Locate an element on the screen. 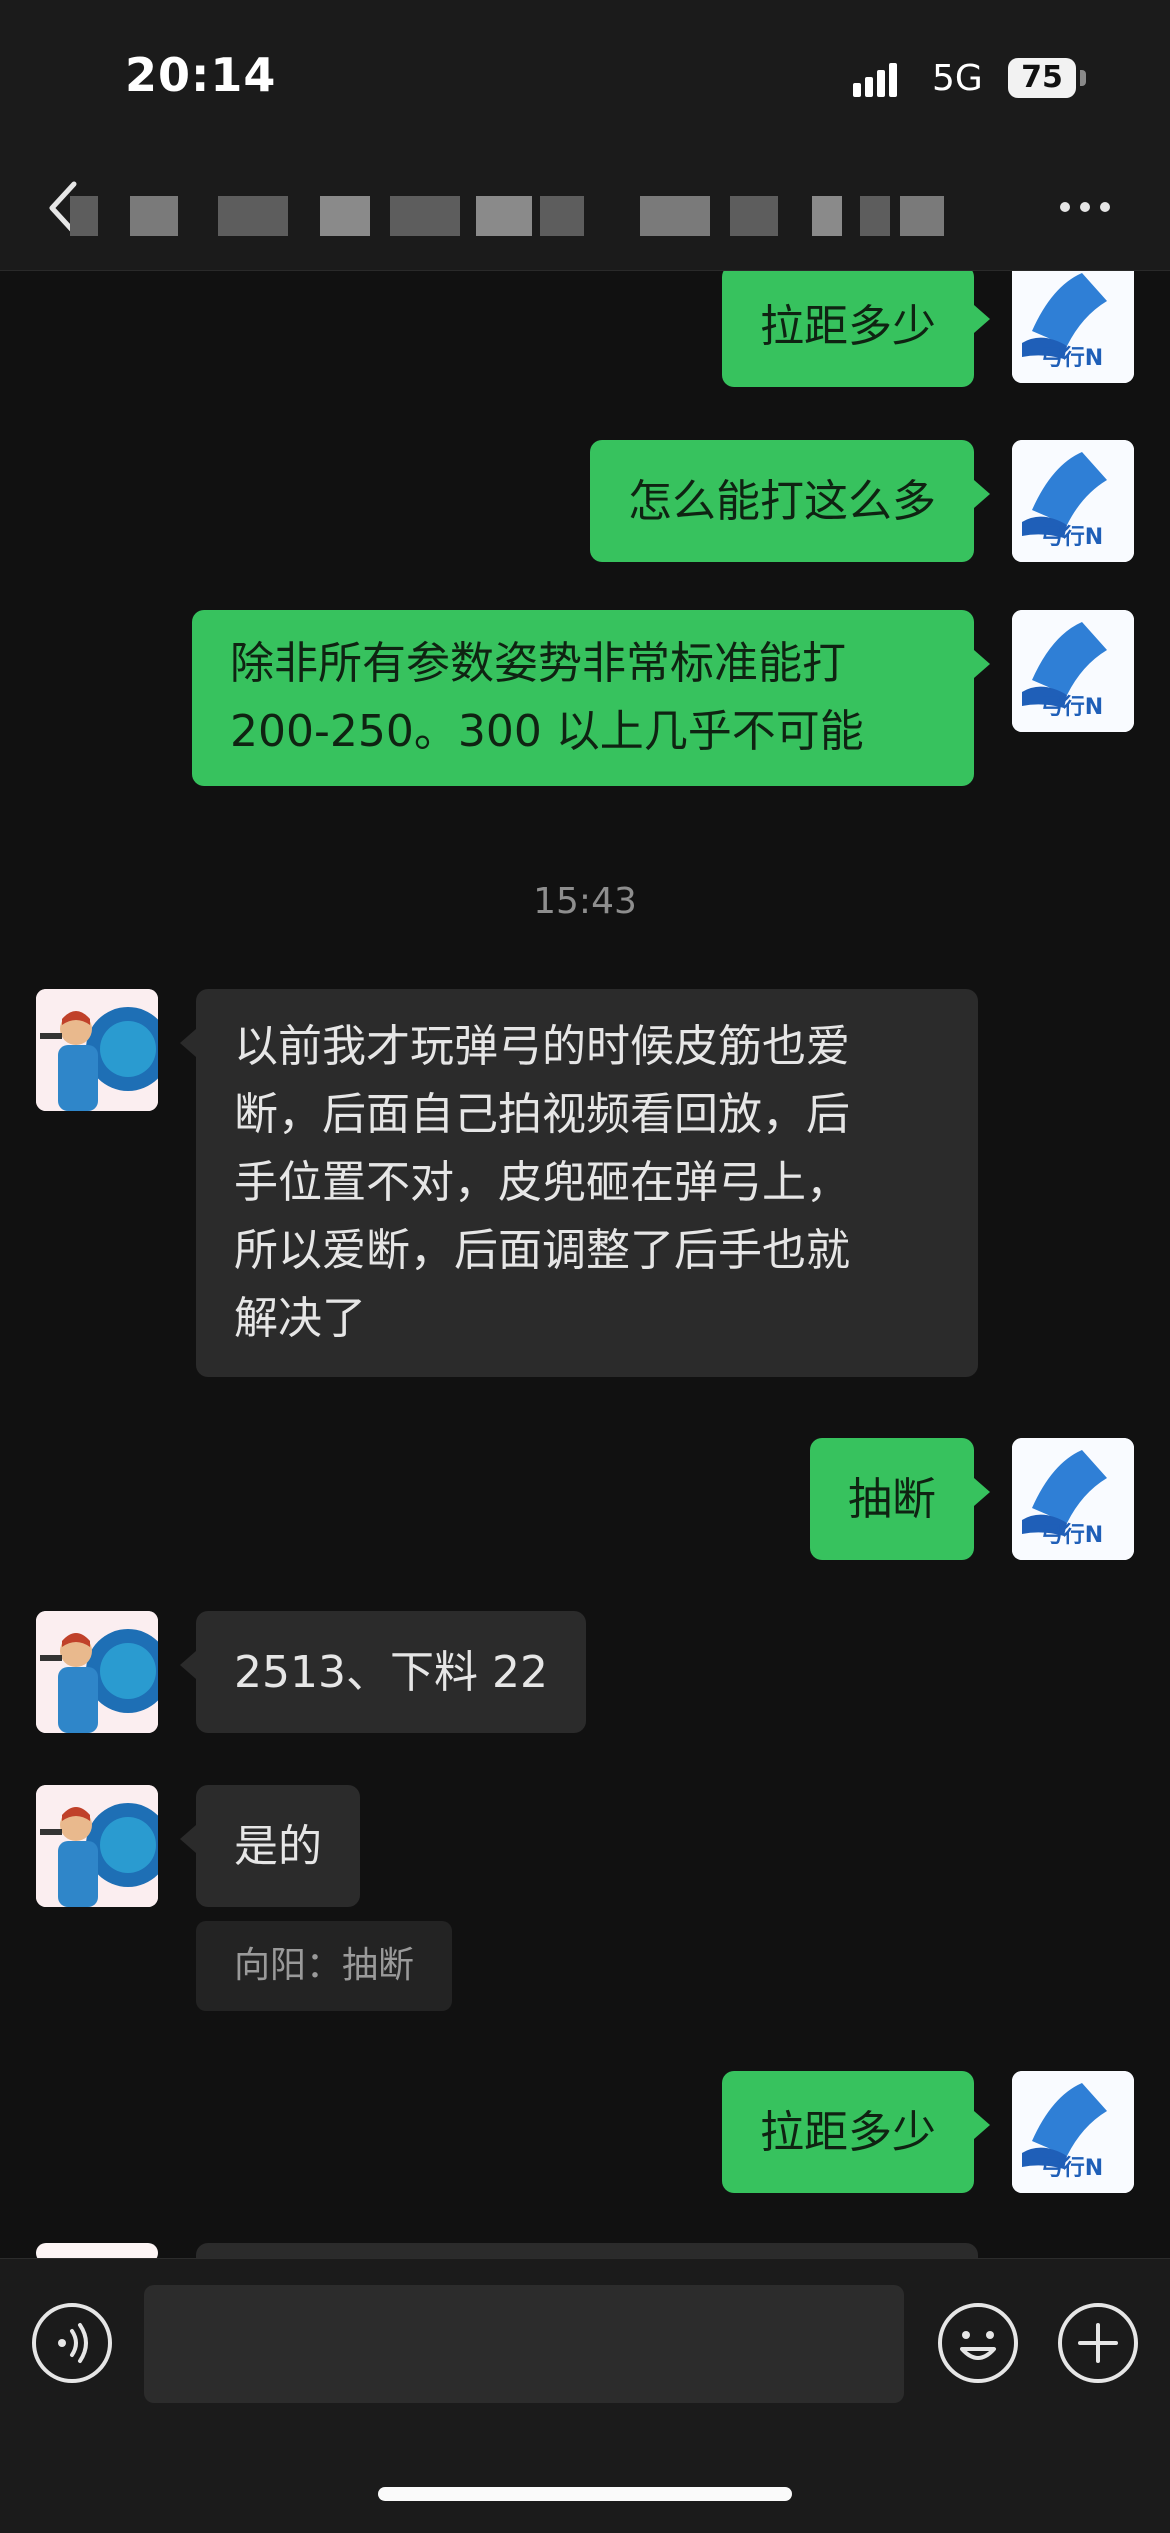  quoted-reply: 向阳：抽断 is located at coordinates (324, 1966).